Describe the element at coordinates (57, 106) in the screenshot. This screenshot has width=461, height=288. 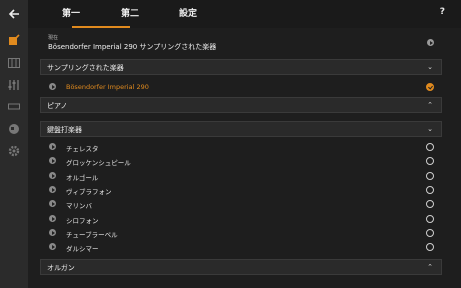
I see `section-title: ピアノ` at that location.